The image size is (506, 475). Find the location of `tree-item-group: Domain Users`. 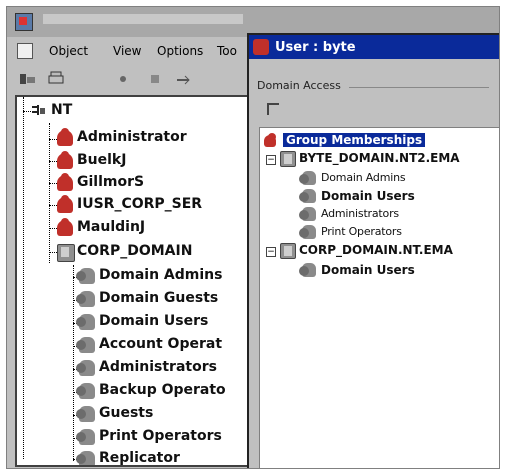

tree-item-group: Domain Users is located at coordinates (164, 322).